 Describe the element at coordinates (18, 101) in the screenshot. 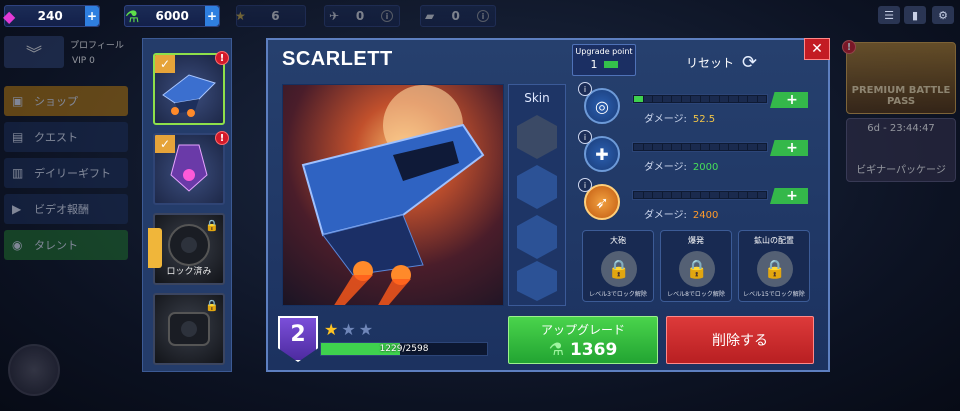

I see `shop-icon: ▣` at that location.